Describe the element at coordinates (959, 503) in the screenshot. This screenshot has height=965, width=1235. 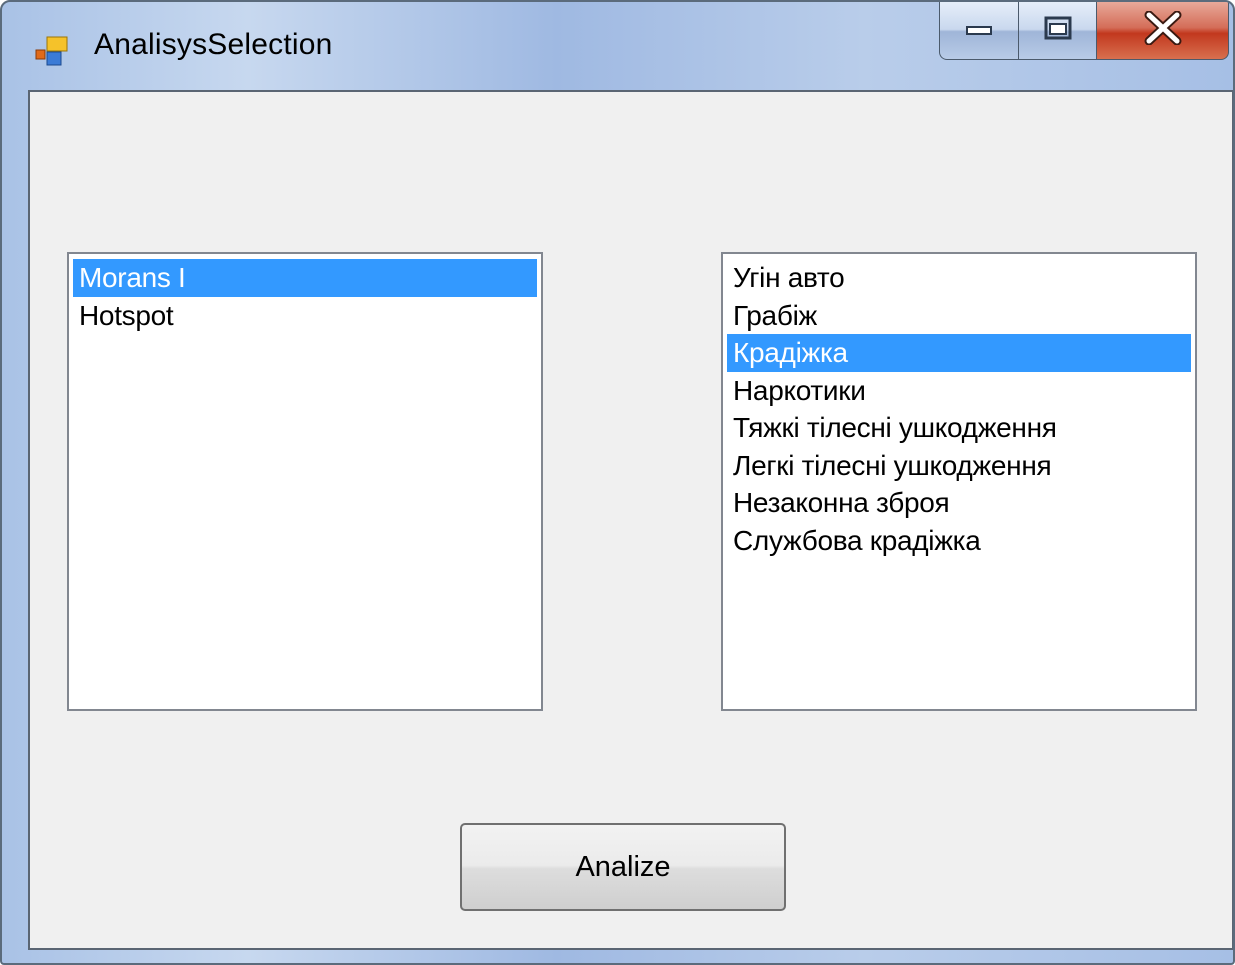
I see `list-item: Незаконна зброя` at that location.